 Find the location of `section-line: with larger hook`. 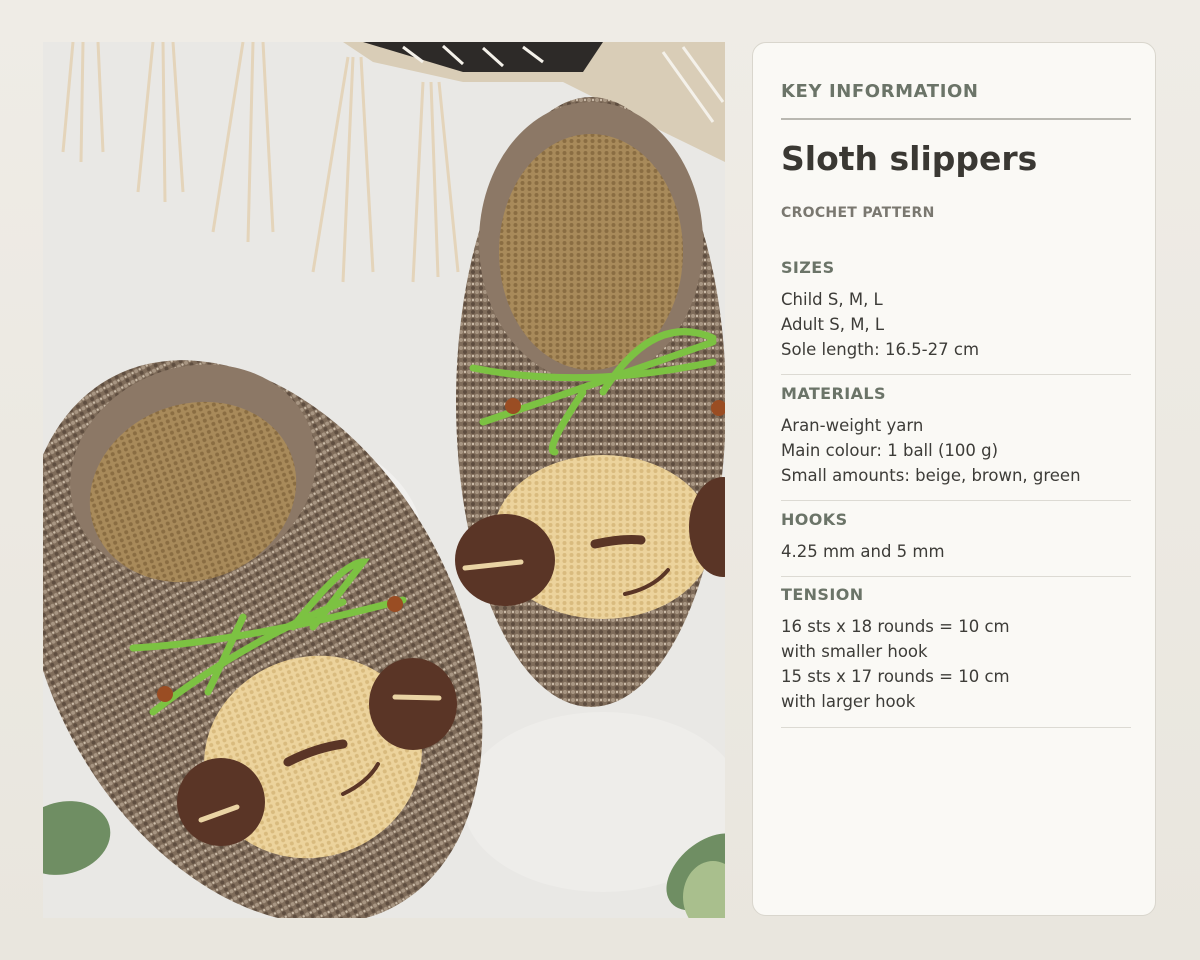

section-line: with larger hook is located at coordinates (848, 701).